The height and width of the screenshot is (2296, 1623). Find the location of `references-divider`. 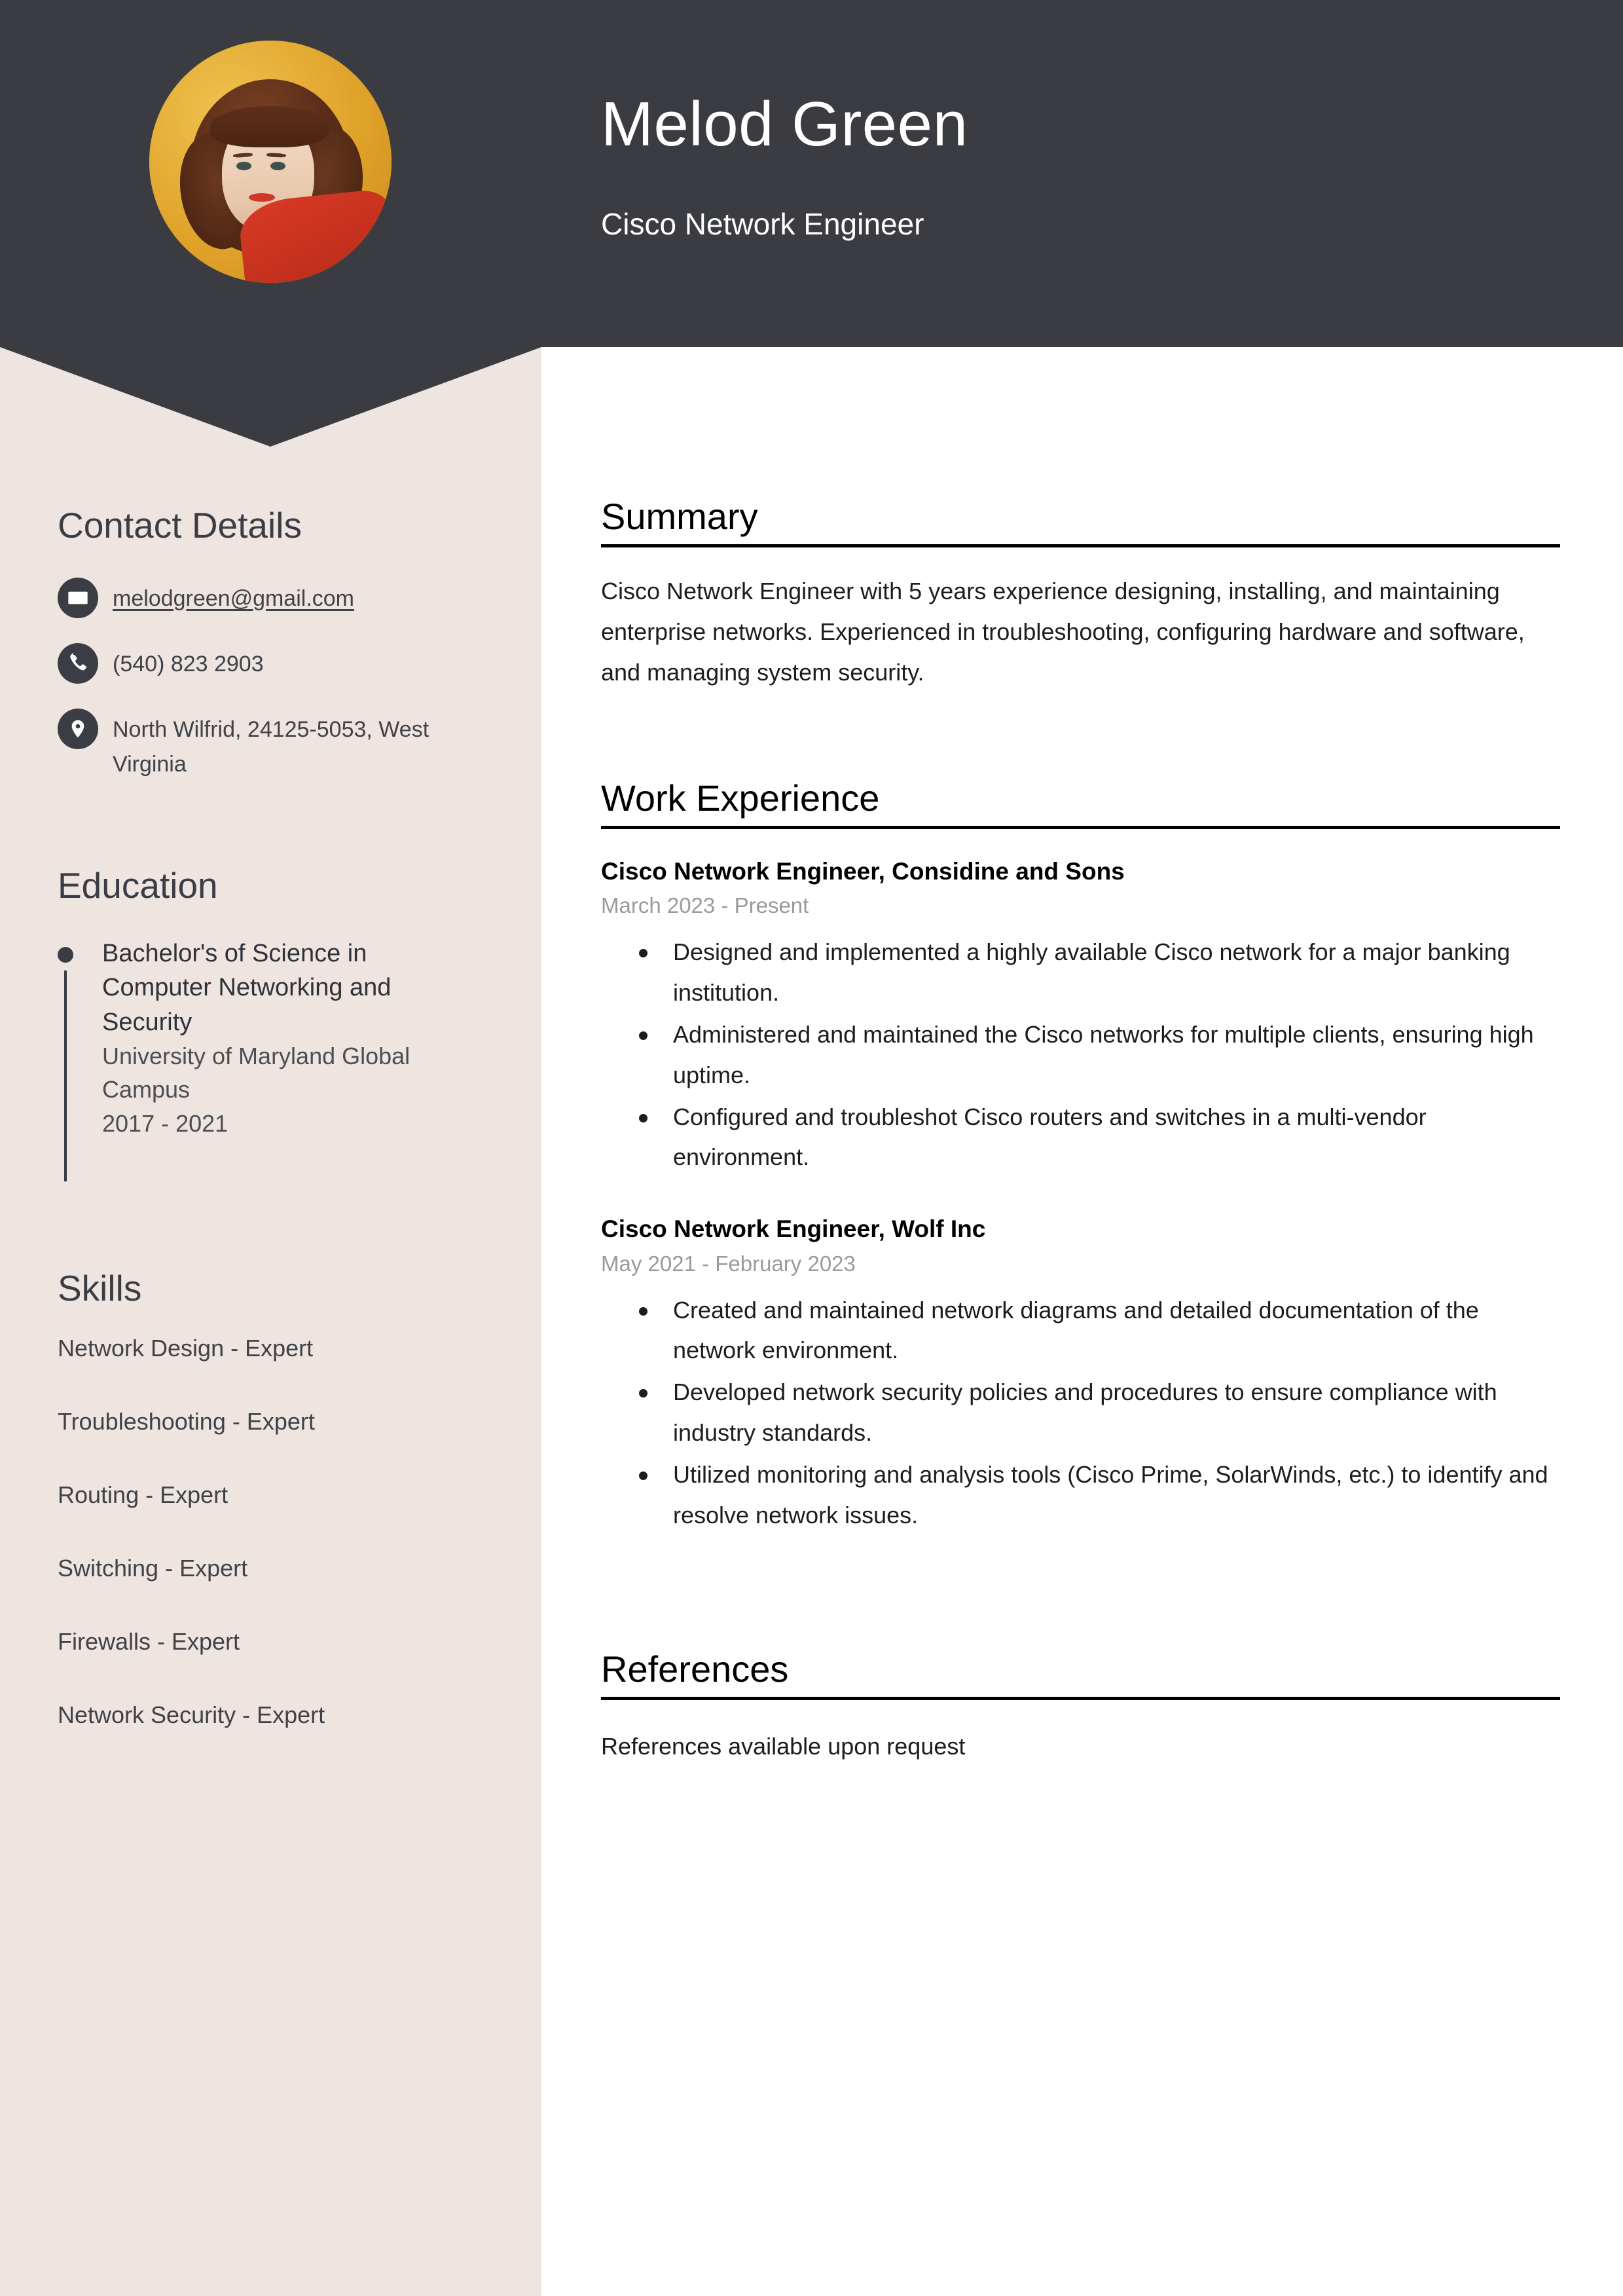

references-divider is located at coordinates (1080, 1698).